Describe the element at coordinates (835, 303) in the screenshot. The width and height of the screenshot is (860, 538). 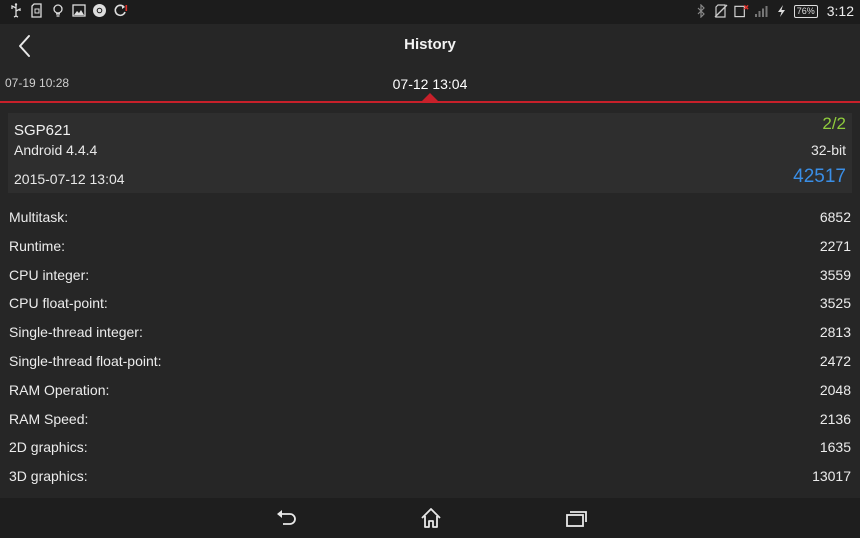
I see `score-value: 3525` at that location.